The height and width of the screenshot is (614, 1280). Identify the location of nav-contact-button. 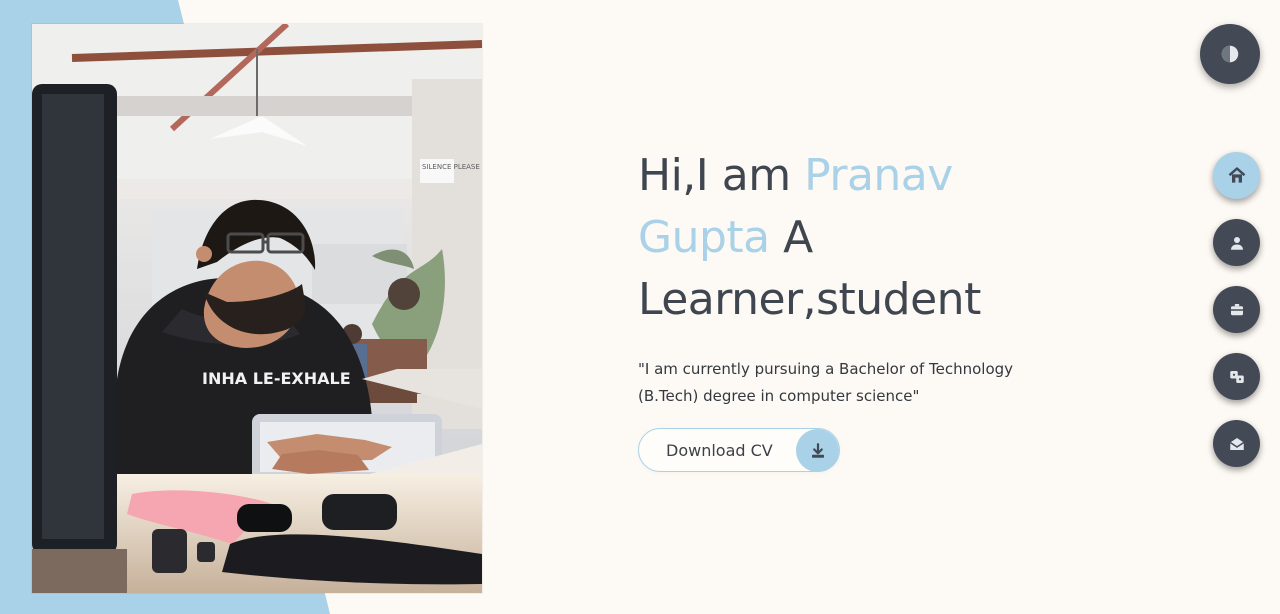
(1236, 443).